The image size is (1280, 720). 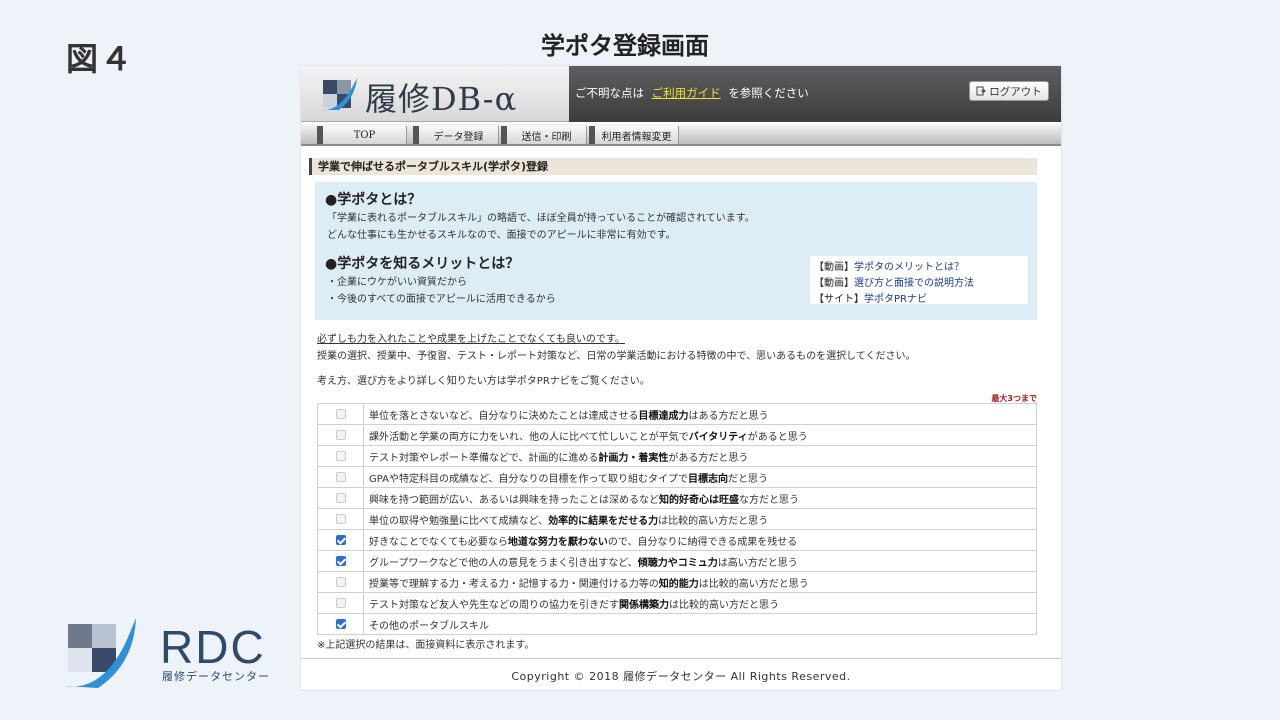 I want to click on slide-title: 学ポタ登録画面, so click(x=625, y=46).